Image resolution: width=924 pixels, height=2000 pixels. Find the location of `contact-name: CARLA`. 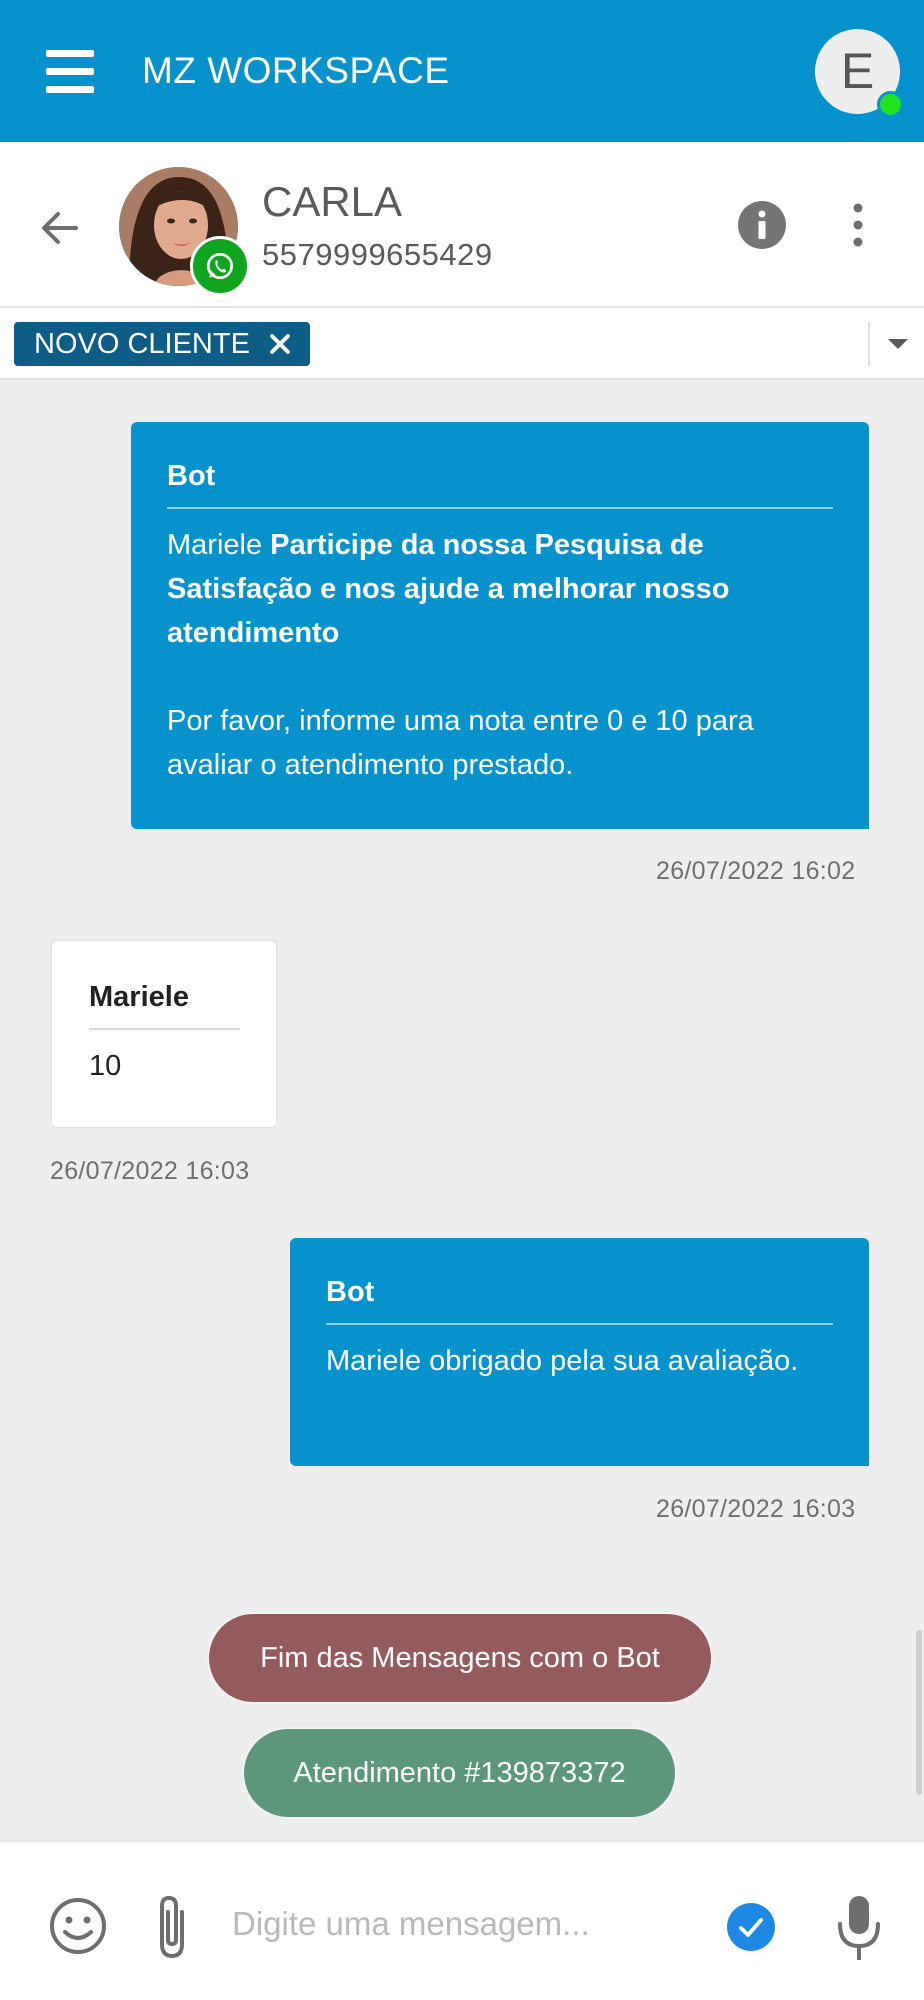

contact-name: CARLA is located at coordinates (332, 201).